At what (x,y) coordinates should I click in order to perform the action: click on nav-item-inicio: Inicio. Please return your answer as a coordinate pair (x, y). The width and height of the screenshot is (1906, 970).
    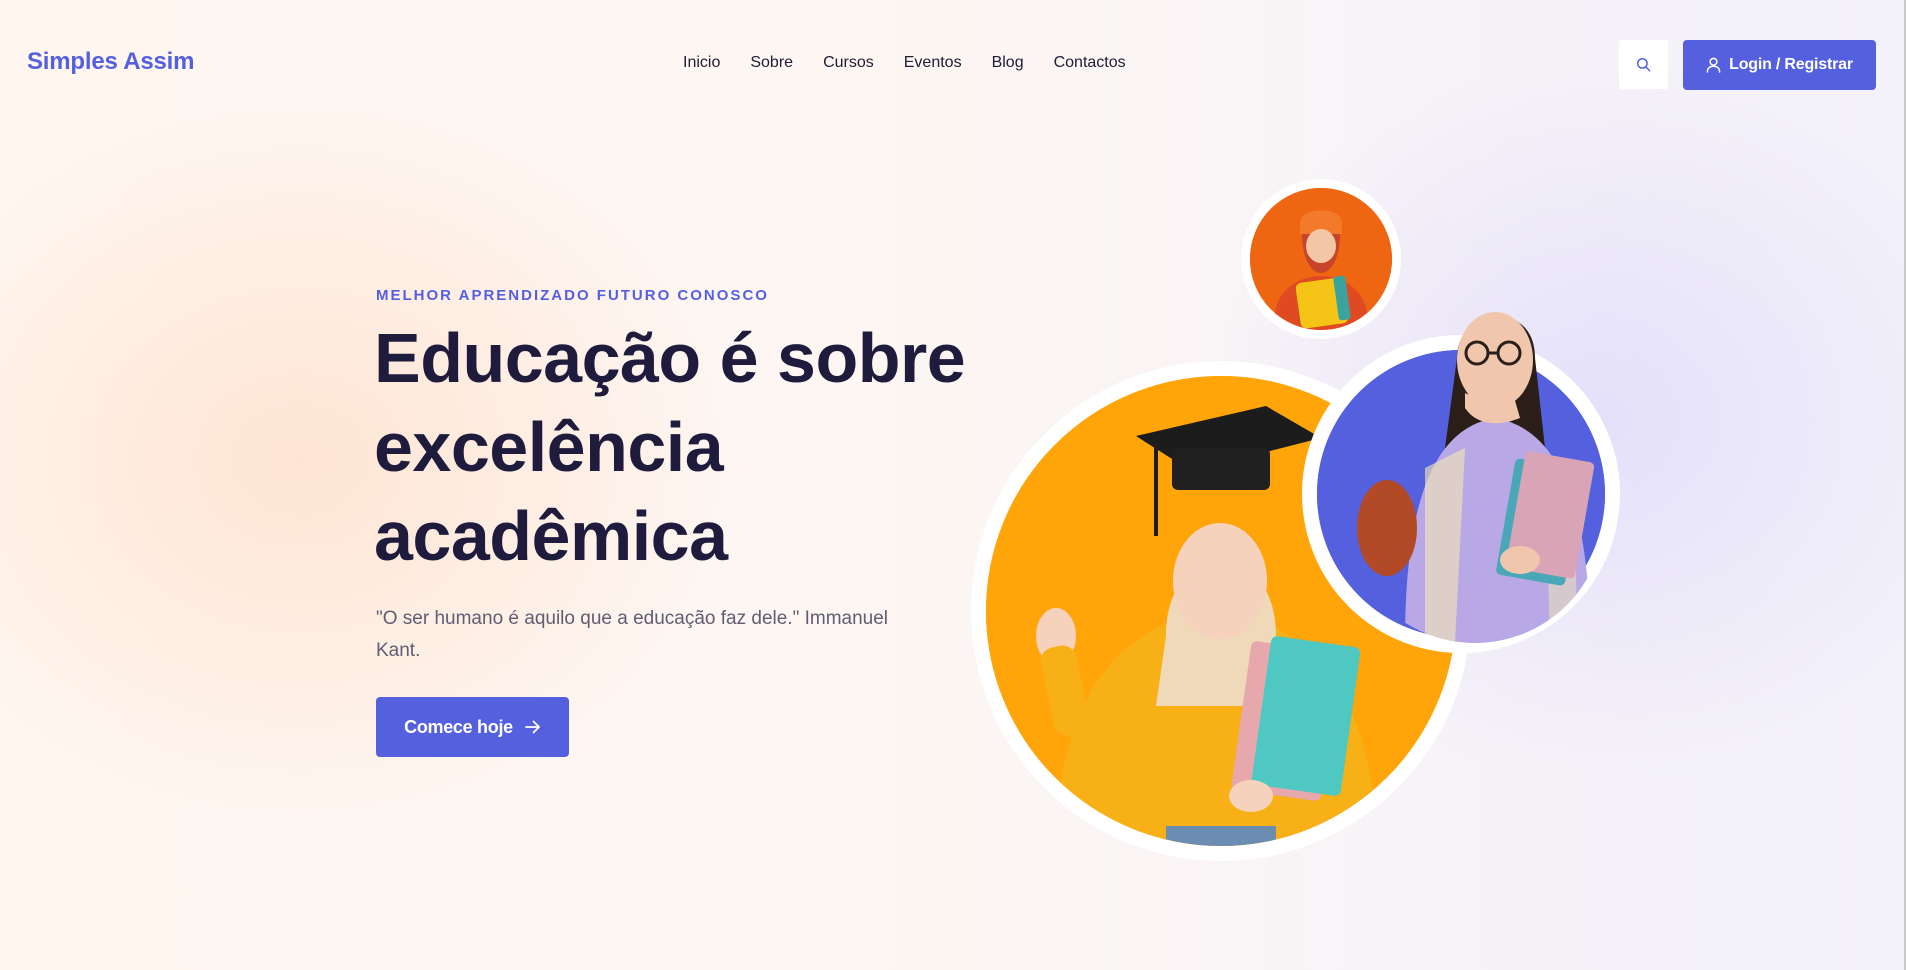
    Looking at the image, I should click on (701, 63).